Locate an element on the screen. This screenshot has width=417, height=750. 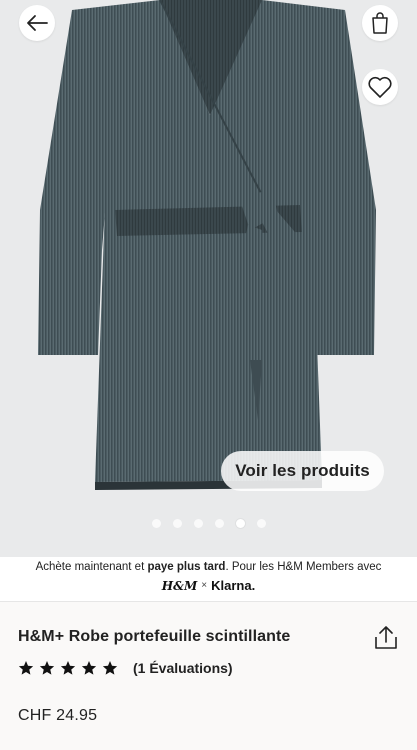
view-products-button: Voir les produits is located at coordinates (302, 471).